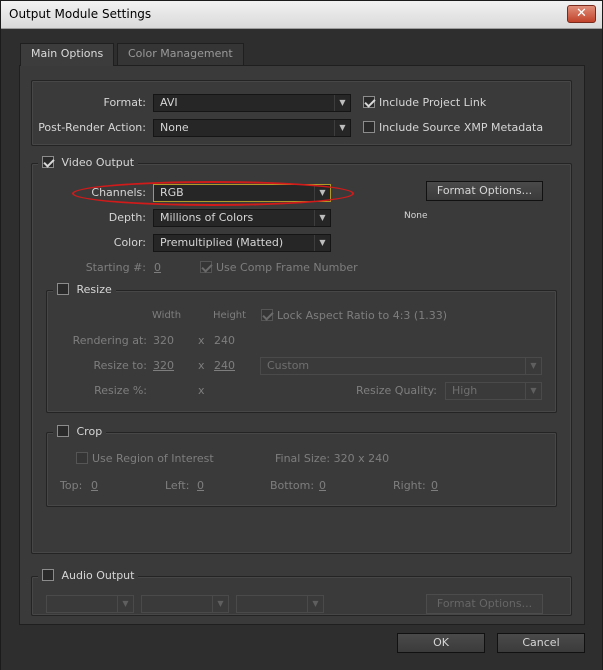 The width and height of the screenshot is (603, 670). Describe the element at coordinates (396, 390) in the screenshot. I see `resize-quality-label: Resize Quality:` at that location.